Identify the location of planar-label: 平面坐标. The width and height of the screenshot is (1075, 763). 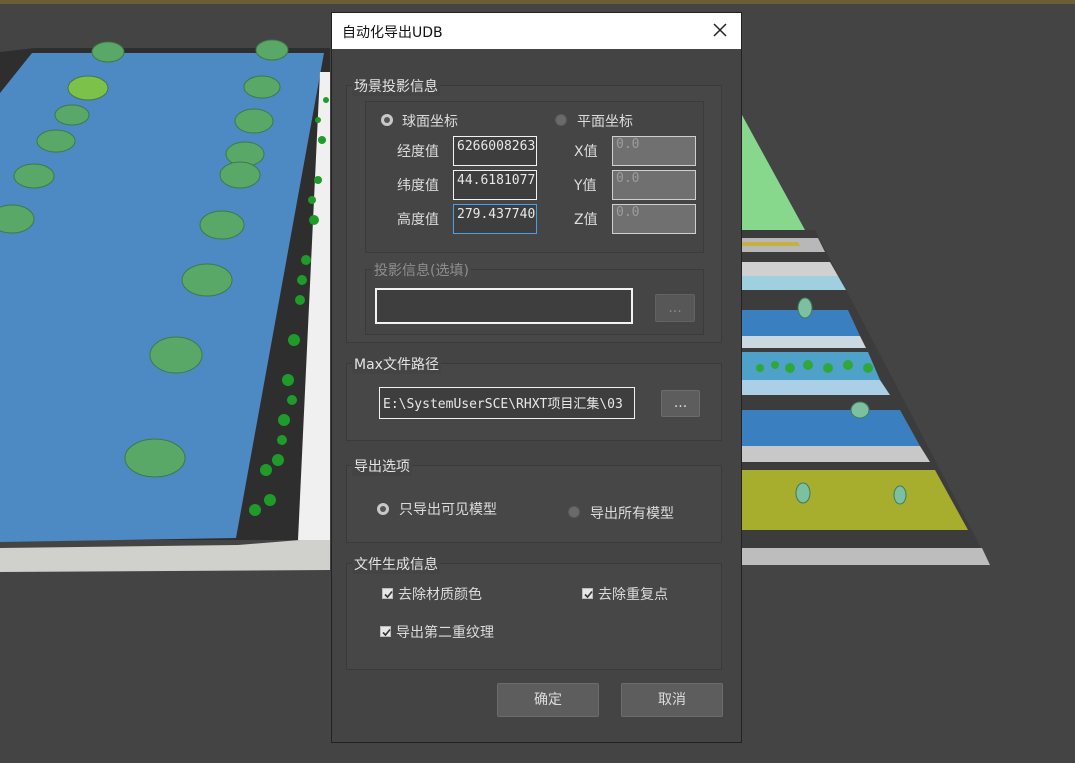
(605, 122).